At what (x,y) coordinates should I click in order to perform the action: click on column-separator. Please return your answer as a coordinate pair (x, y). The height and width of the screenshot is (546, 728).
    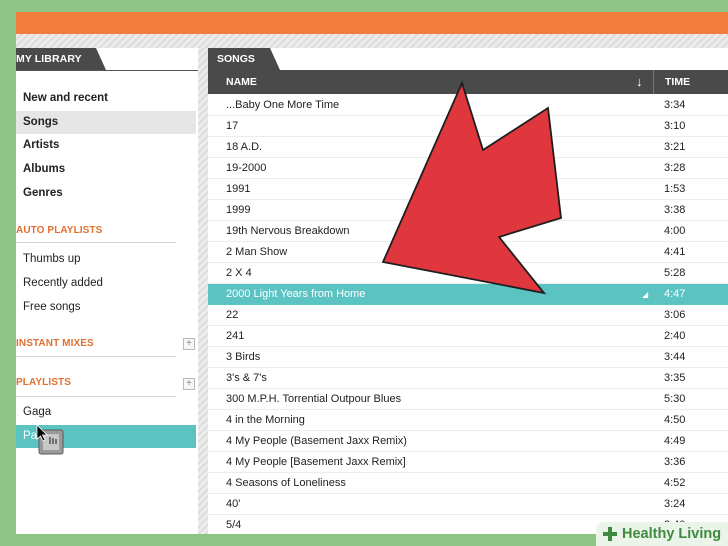
    Looking at the image, I should click on (653, 82).